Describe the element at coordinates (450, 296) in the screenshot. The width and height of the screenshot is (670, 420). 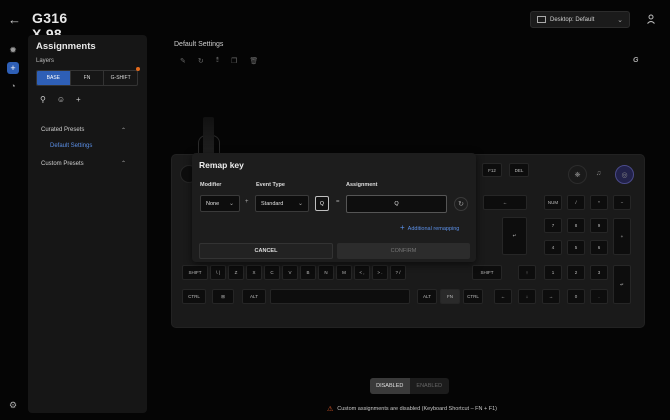
I see `key-fn: FN` at that location.